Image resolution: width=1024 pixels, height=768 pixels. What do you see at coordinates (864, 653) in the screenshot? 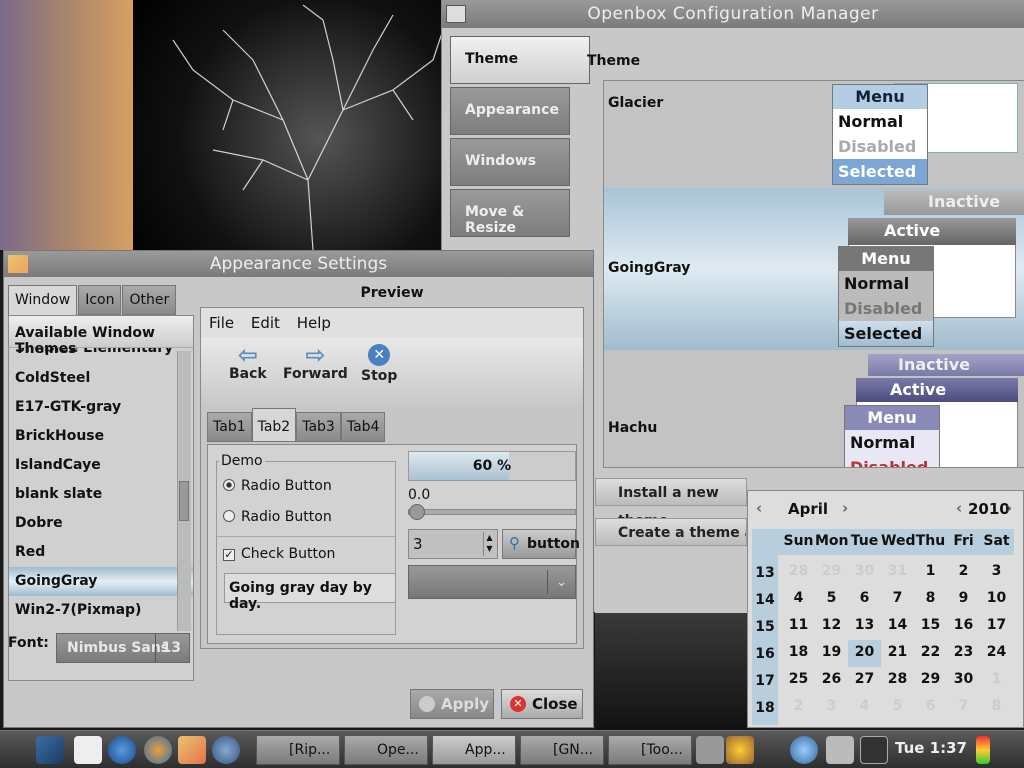
I see `calendar-day: 20` at bounding box center [864, 653].